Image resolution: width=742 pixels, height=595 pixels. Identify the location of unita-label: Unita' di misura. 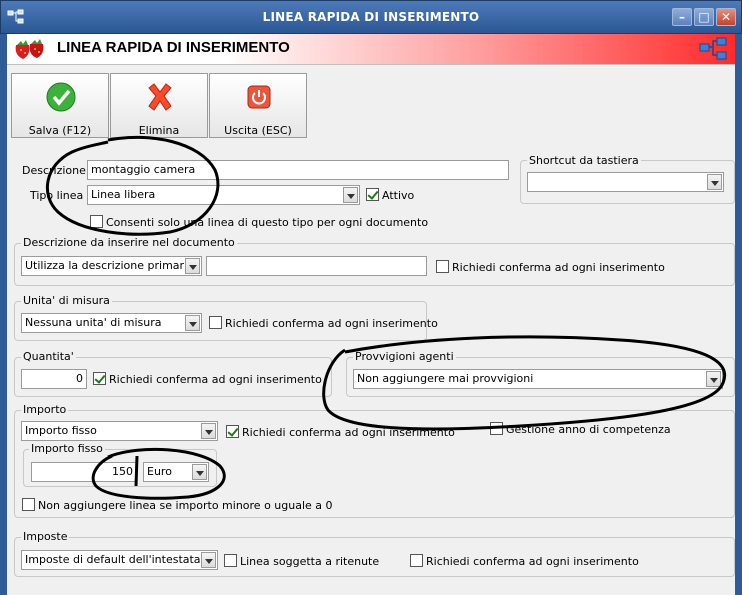
(66, 300).